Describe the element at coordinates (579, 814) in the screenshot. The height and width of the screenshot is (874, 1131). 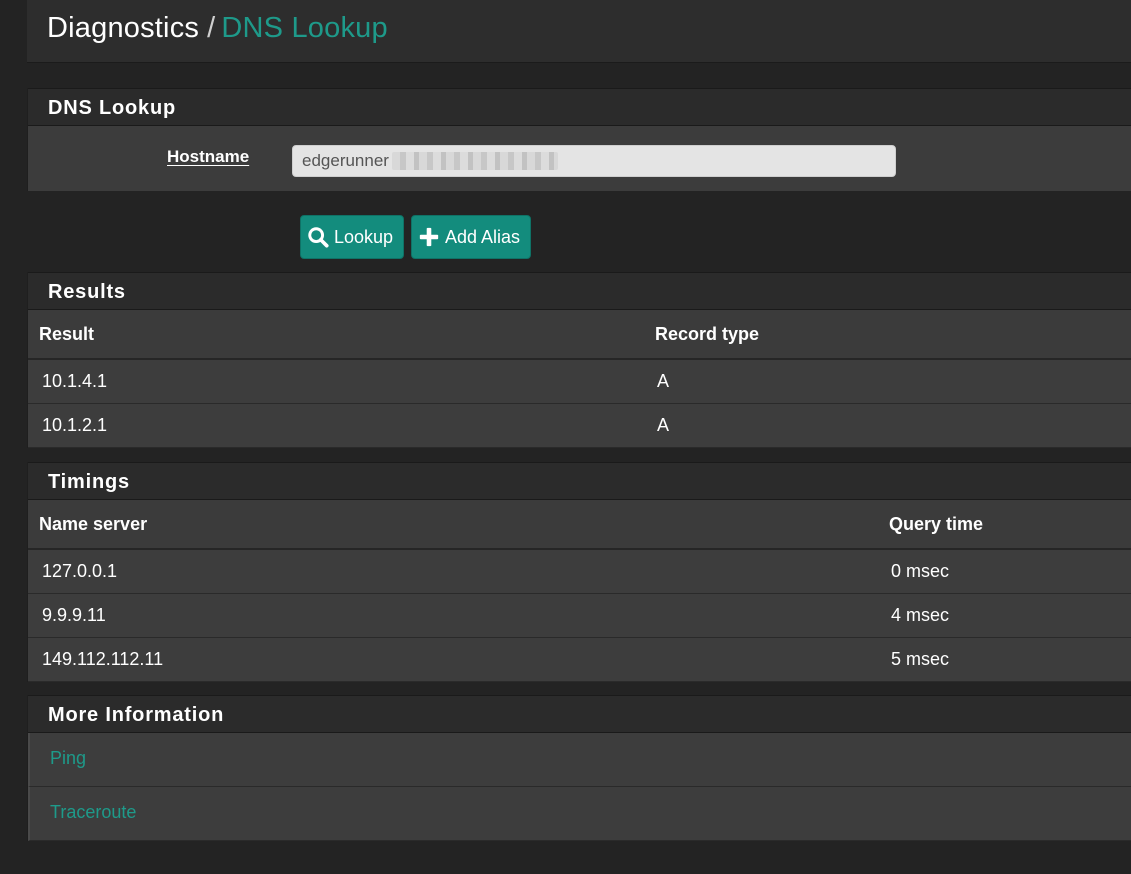
I see `list-item: Traceroute` at that location.